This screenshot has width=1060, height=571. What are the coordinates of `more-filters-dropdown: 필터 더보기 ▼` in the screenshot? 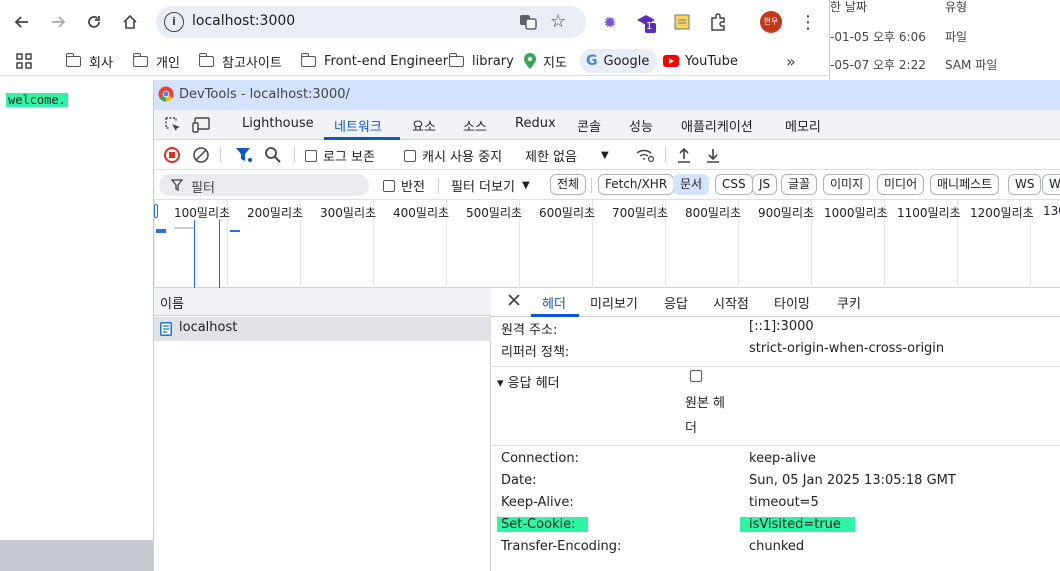 It's located at (490, 185).